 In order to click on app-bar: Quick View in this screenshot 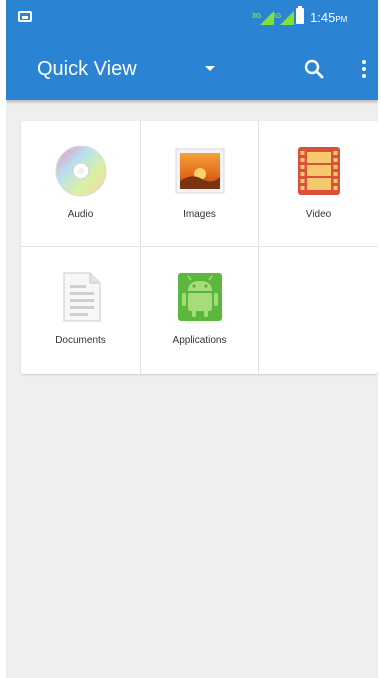, I will do `click(192, 69)`.